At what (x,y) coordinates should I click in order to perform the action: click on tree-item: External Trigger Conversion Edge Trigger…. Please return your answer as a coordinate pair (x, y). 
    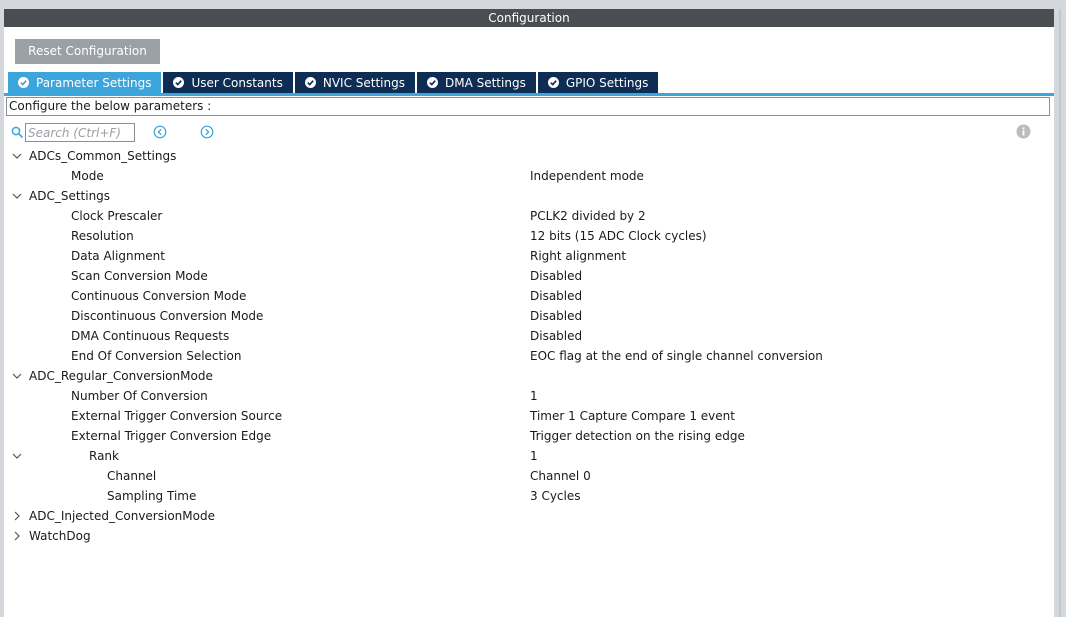
    Looking at the image, I should click on (525, 436).